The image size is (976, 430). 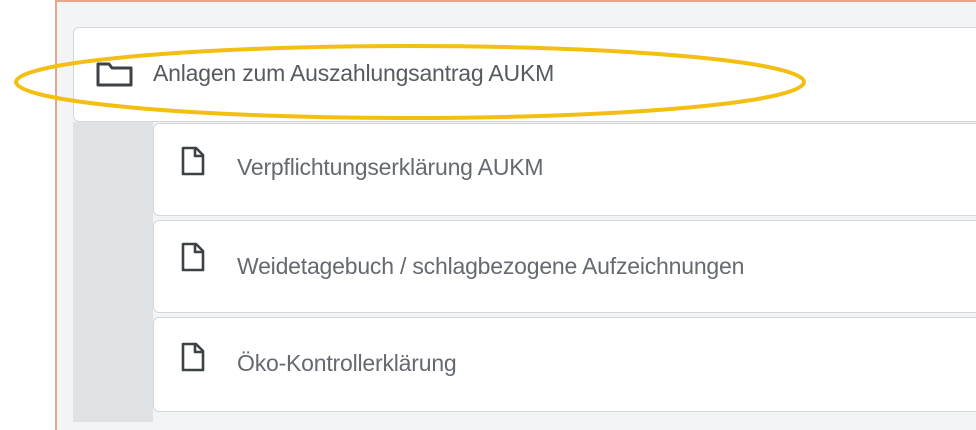 I want to click on folder-icon, so click(x=114, y=74).